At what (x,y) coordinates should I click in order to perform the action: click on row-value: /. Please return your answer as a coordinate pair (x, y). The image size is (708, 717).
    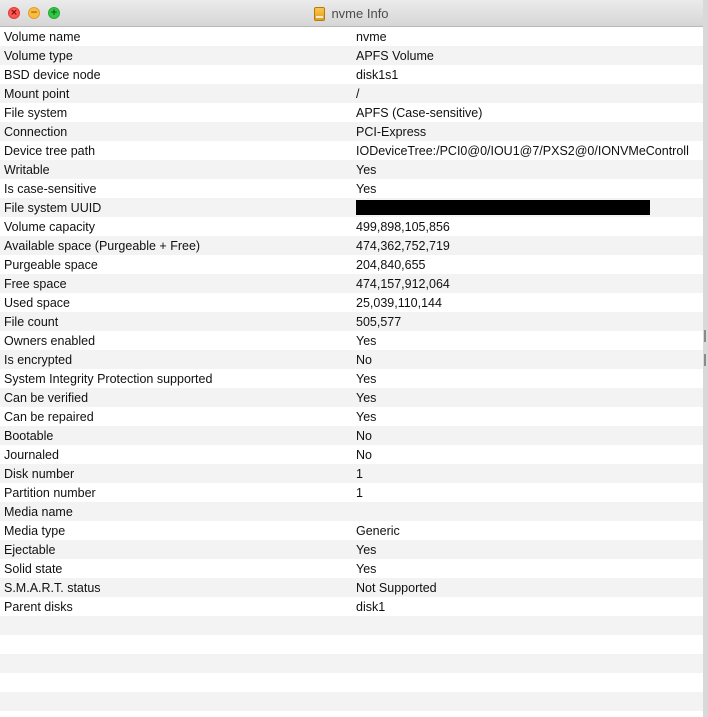
    Looking at the image, I should click on (358, 93).